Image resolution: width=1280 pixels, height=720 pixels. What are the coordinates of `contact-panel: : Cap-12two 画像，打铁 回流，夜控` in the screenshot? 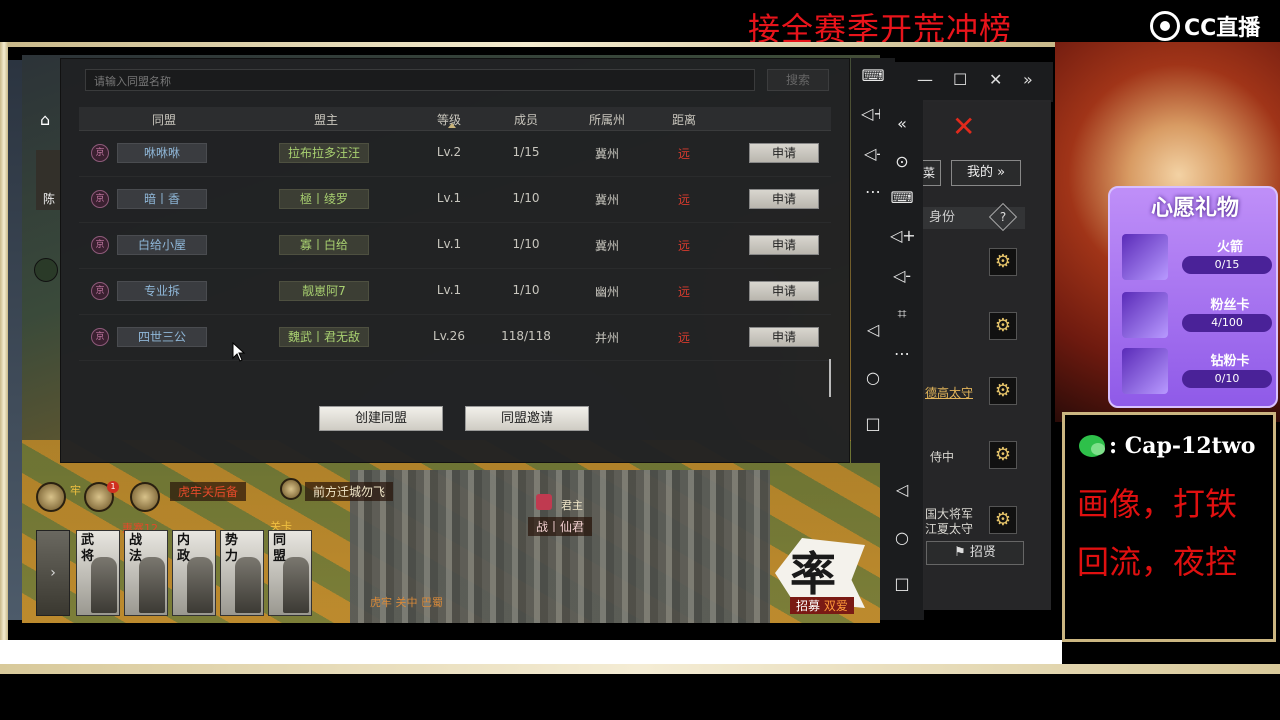 It's located at (1169, 527).